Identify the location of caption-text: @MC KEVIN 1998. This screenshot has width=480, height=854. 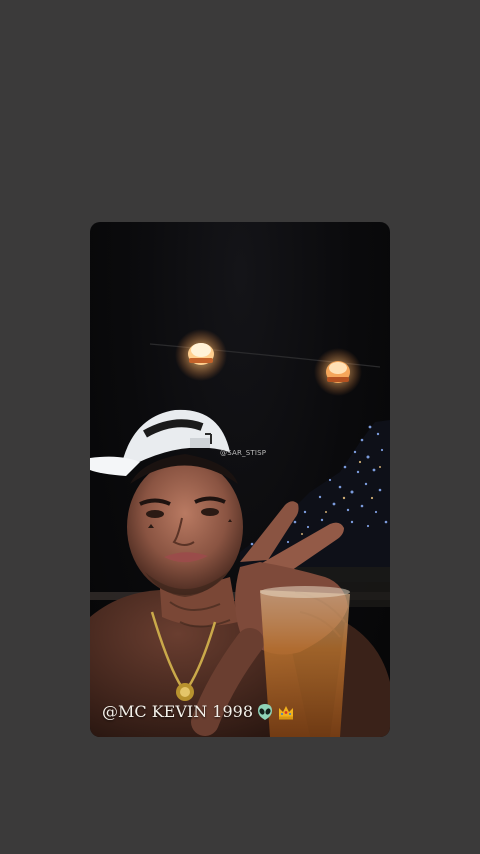
(178, 711).